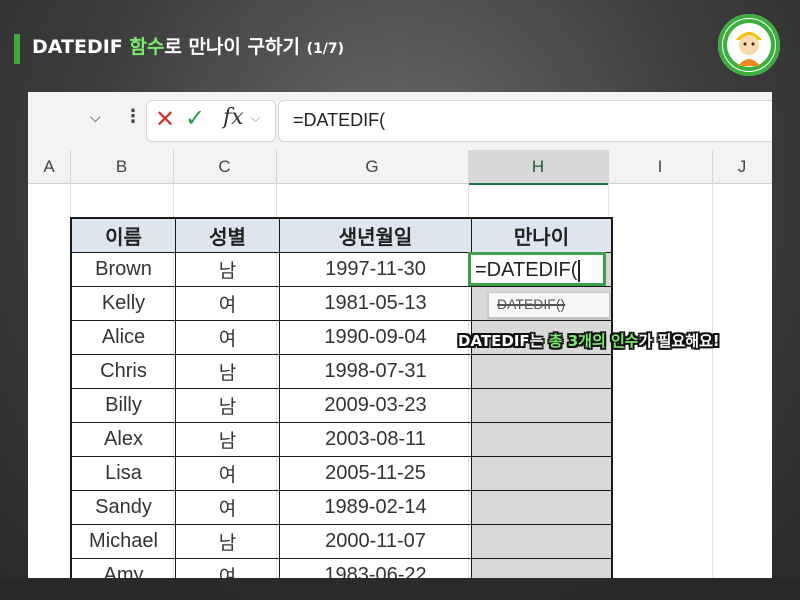 Image resolution: width=800 pixels, height=600 pixels. I want to click on cell-birth: 2000-11-07, so click(375, 541).